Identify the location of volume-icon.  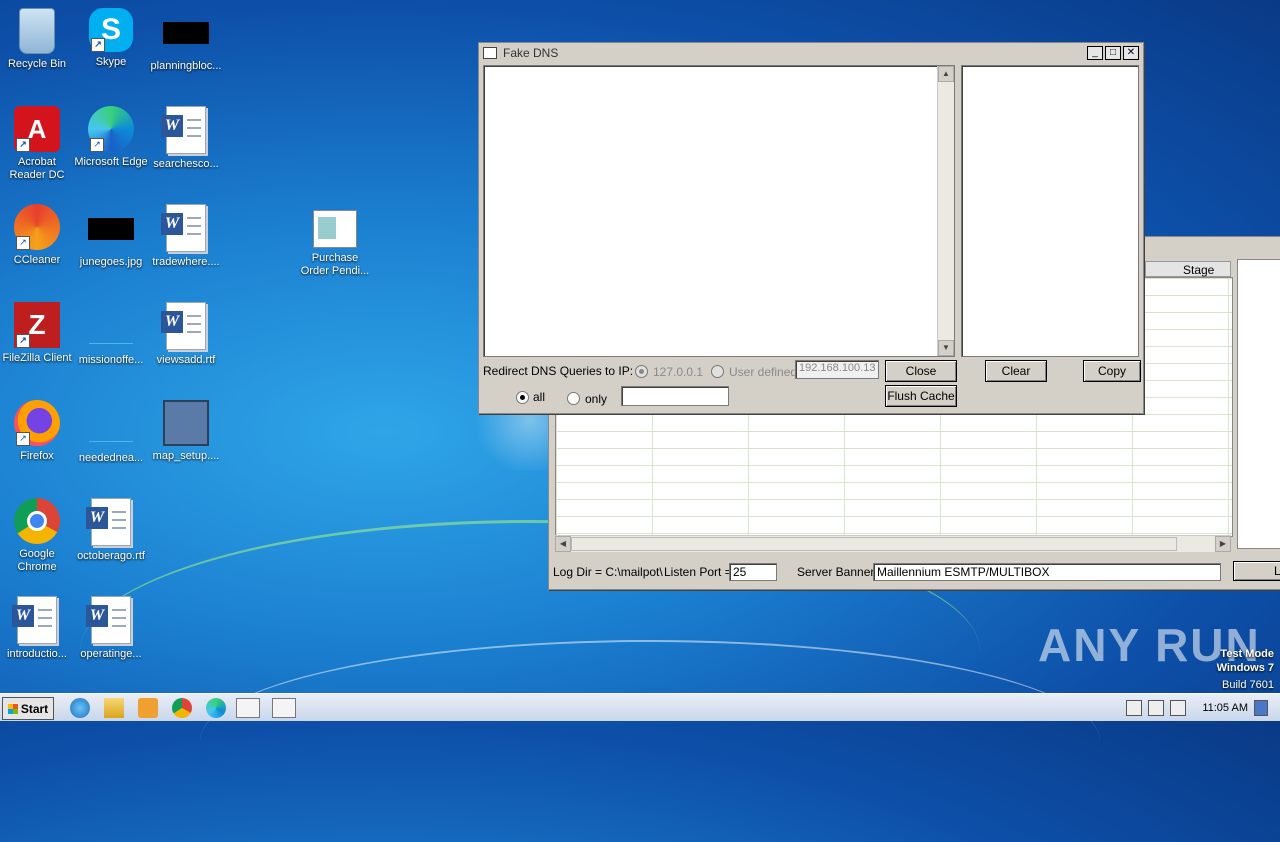
(1178, 707).